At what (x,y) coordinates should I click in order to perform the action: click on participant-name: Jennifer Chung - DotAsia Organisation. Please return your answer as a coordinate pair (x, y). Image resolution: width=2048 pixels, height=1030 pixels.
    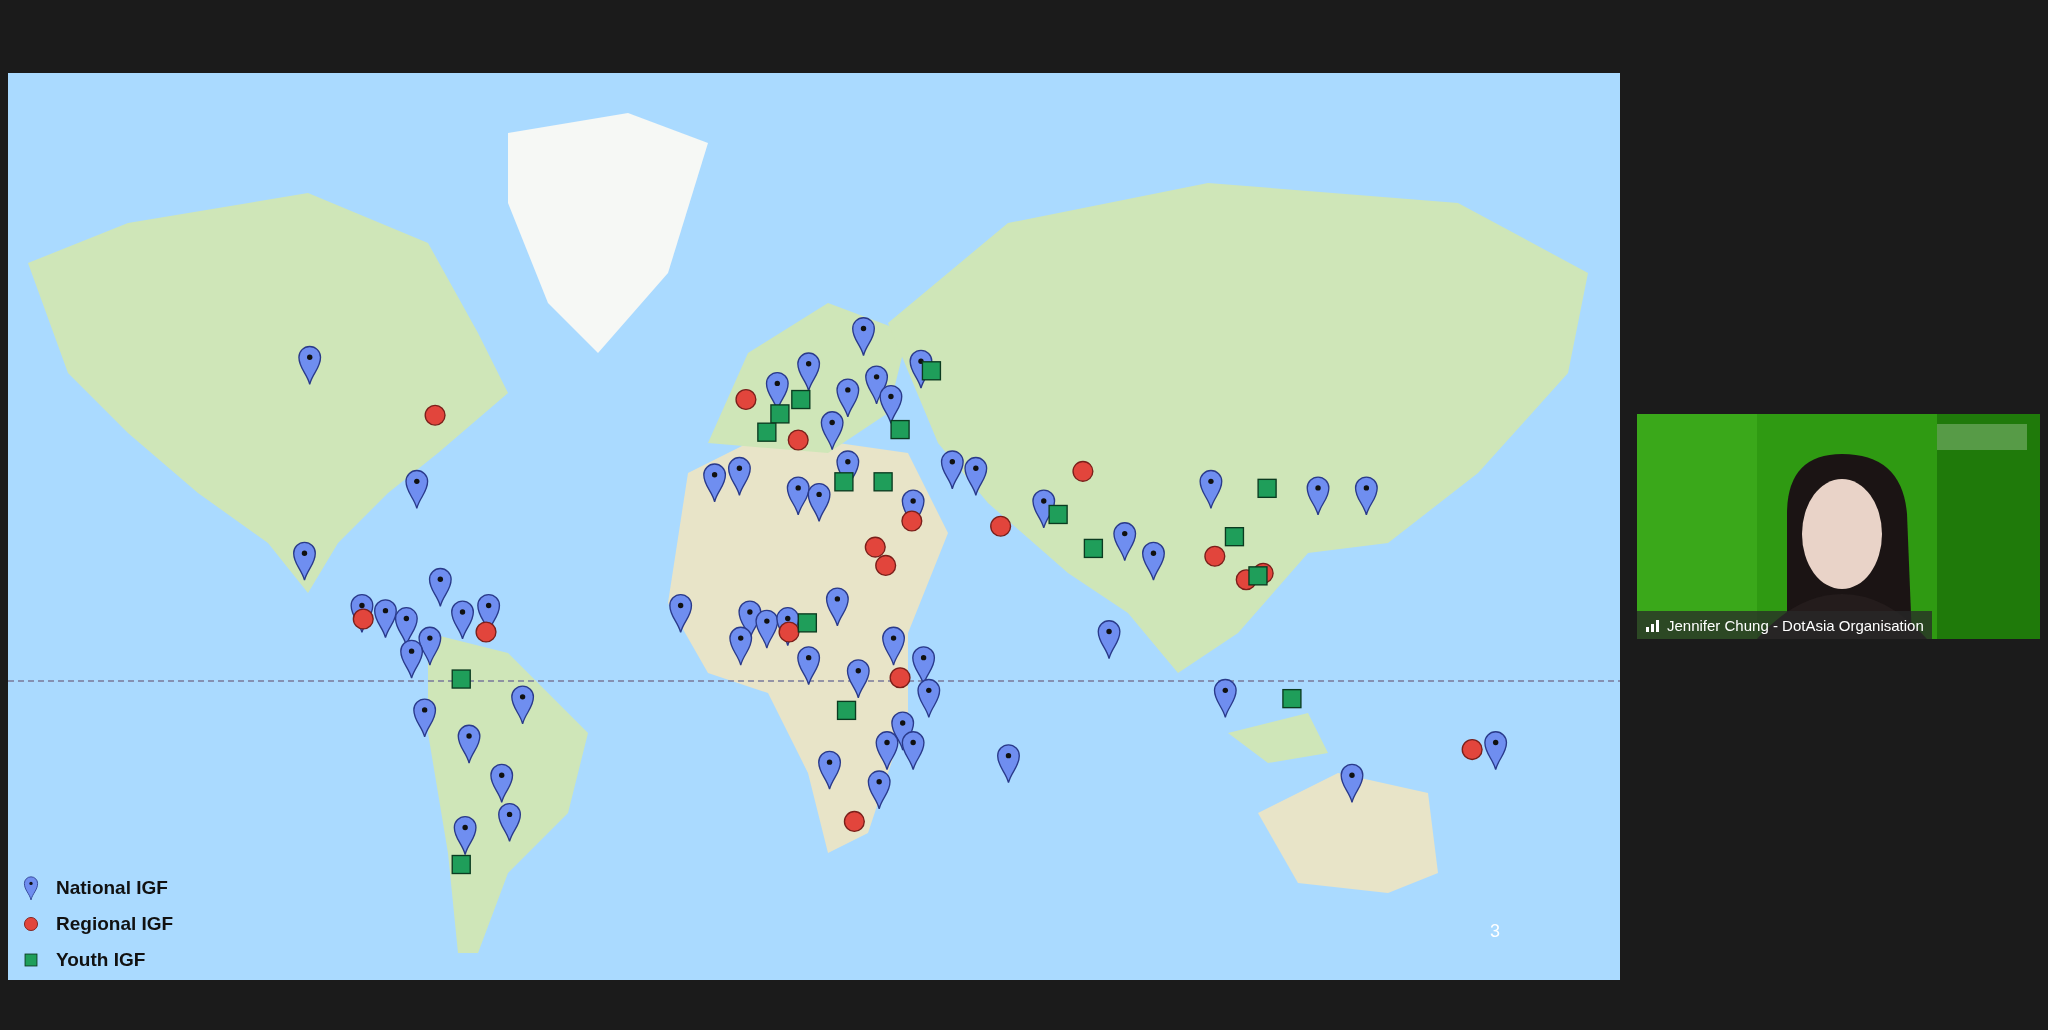
    Looking at the image, I should click on (1795, 625).